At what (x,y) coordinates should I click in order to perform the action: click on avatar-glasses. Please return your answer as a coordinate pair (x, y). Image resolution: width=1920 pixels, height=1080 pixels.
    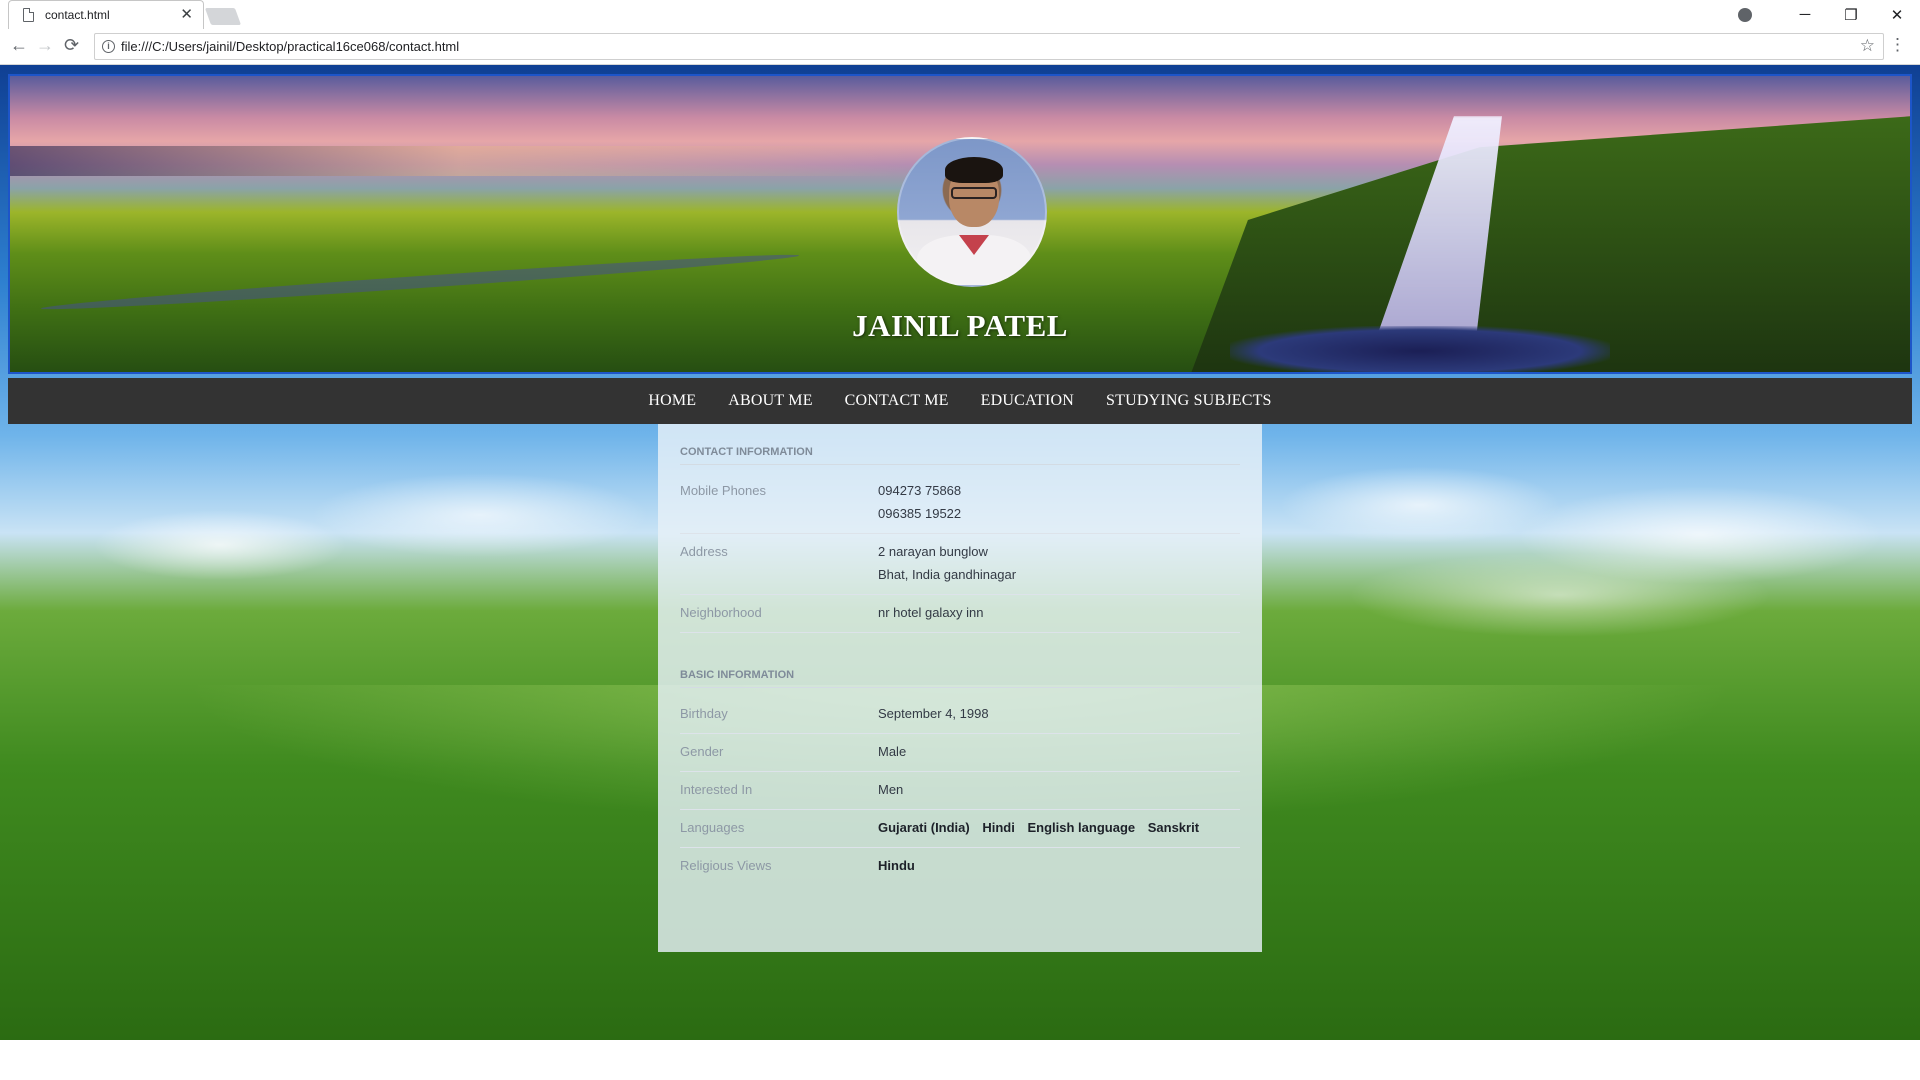
    Looking at the image, I should click on (974, 193).